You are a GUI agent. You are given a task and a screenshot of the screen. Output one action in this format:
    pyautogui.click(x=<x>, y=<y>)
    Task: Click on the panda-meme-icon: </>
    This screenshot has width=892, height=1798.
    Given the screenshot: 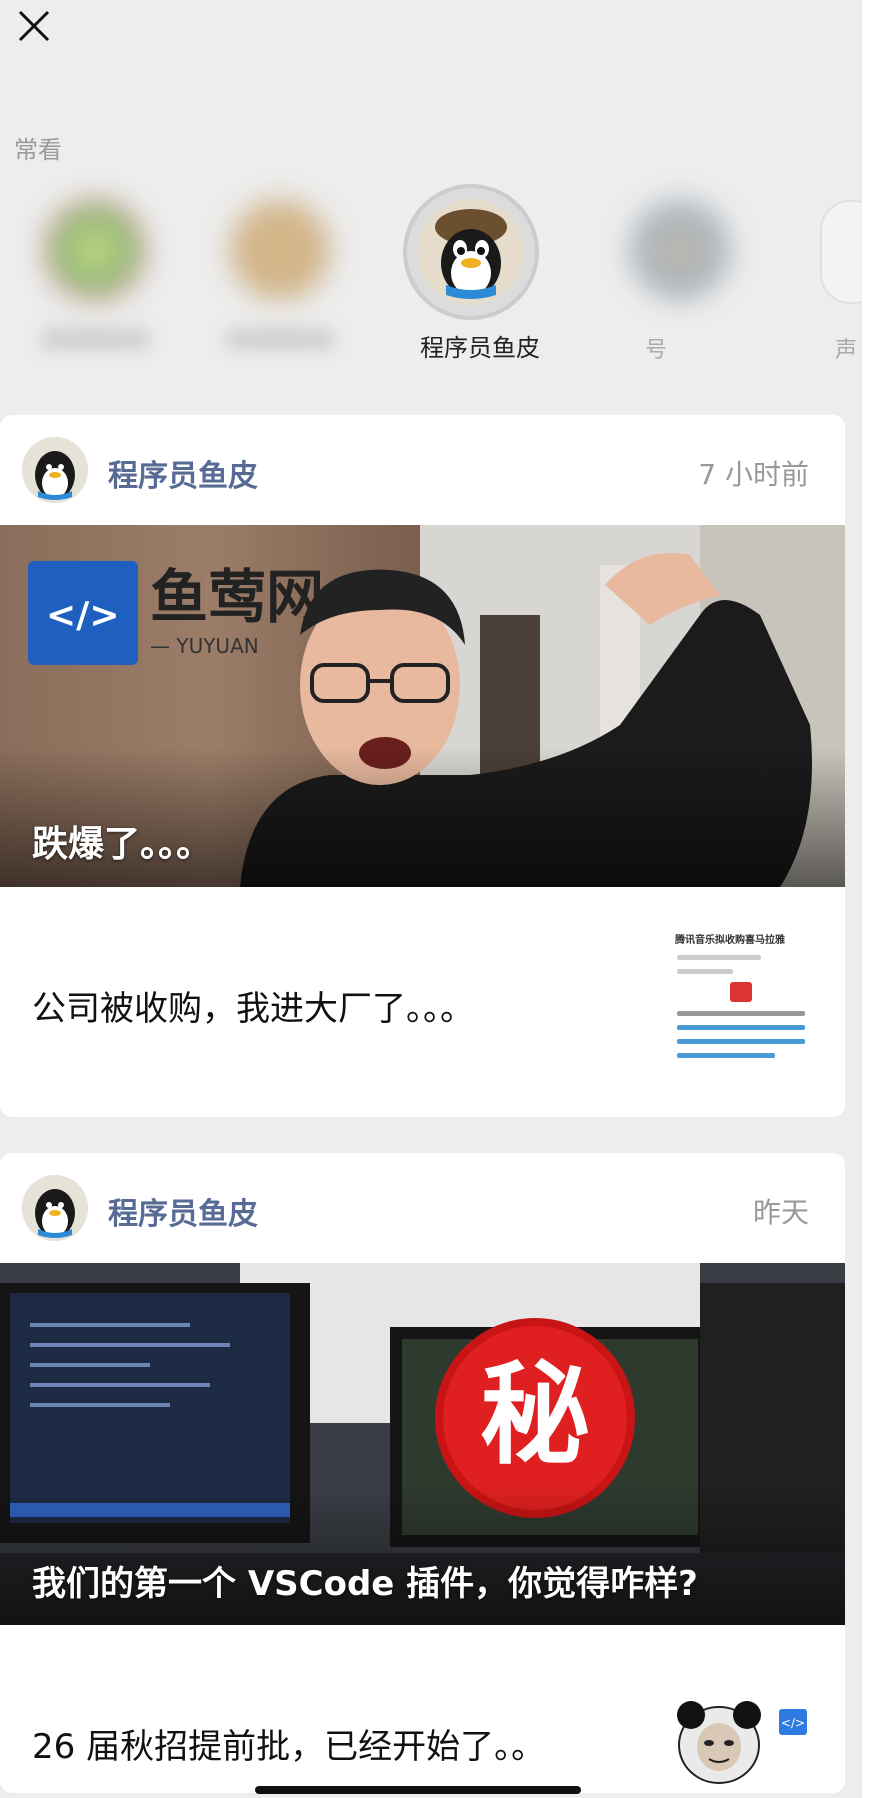 What is the action you would take?
    pyautogui.click(x=741, y=1744)
    